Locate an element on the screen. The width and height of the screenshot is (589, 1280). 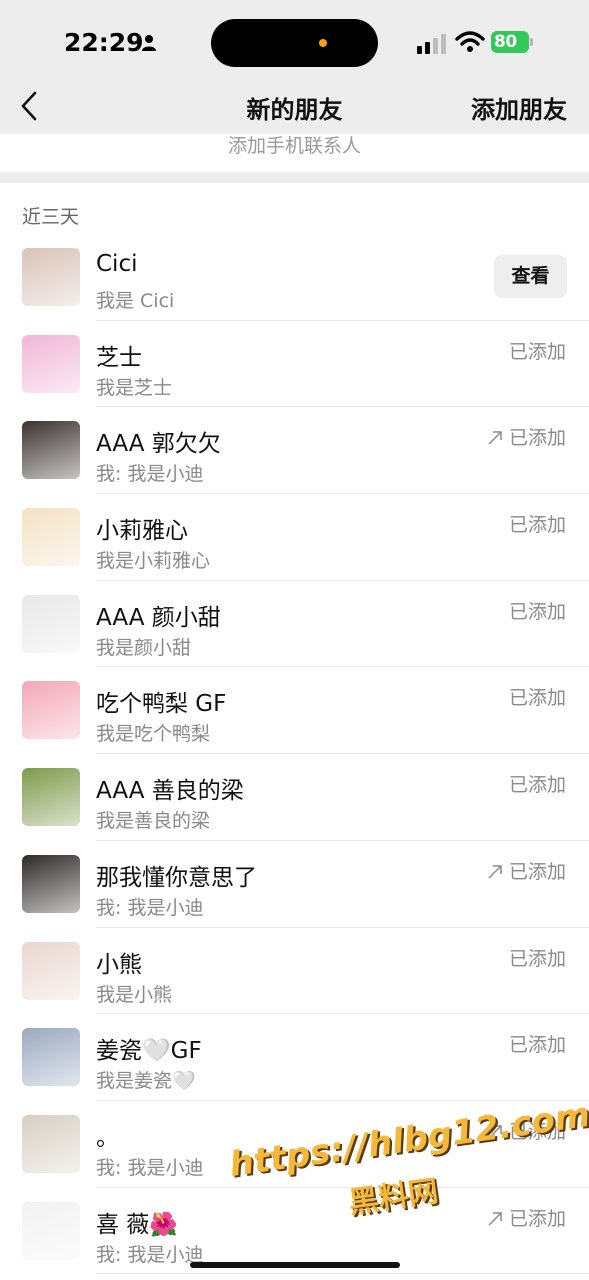
list-item: 那我懂你意思了我: 我是小迪 已添加 is located at coordinates (294, 884).